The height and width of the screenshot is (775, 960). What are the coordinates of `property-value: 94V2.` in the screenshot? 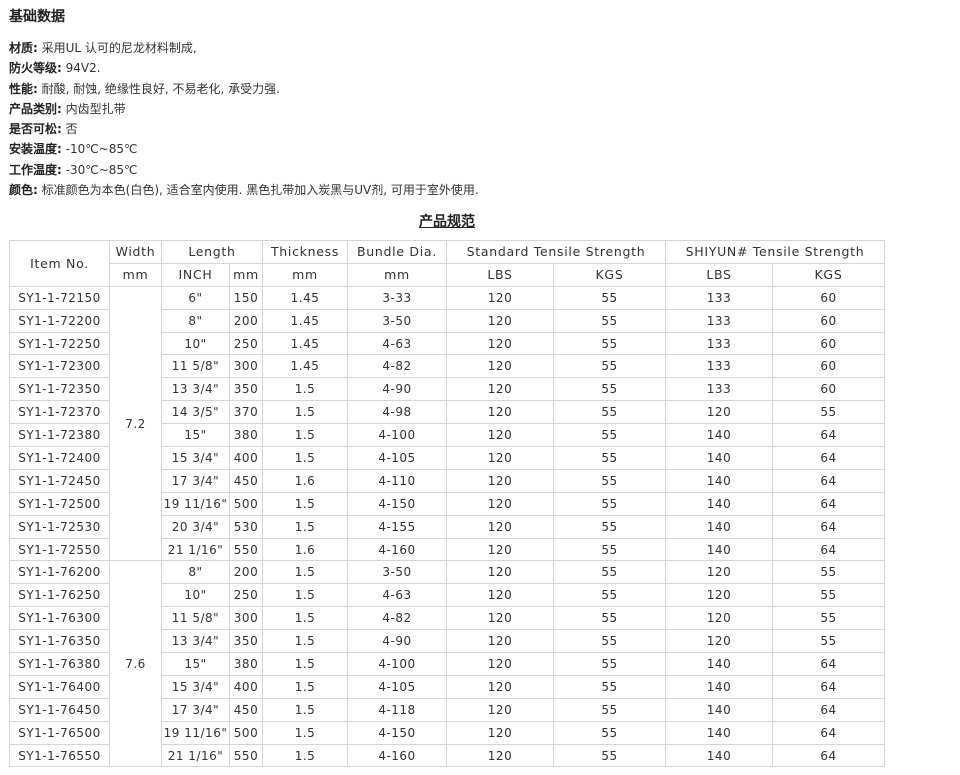 It's located at (83, 68).